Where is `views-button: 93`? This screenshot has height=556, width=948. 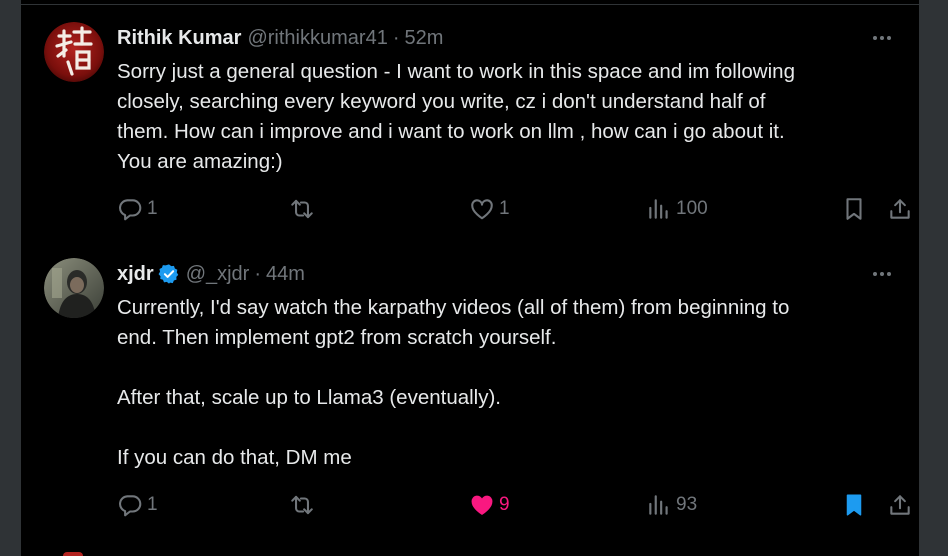 views-button: 93 is located at coordinates (671, 505).